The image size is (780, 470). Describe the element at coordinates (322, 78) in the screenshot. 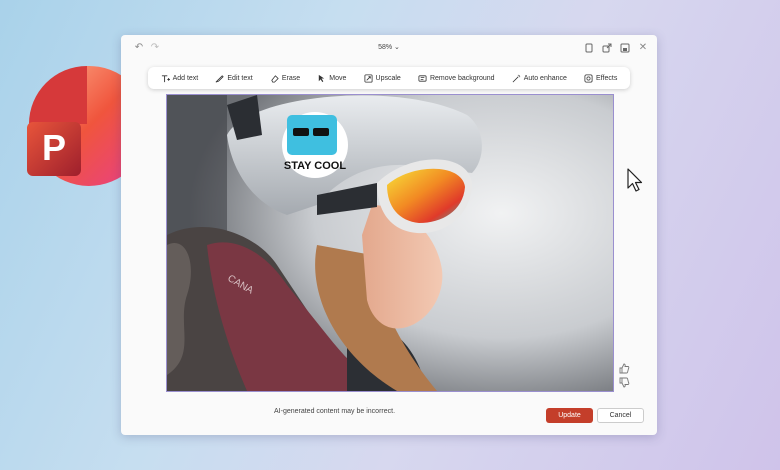

I see `move-icon` at that location.